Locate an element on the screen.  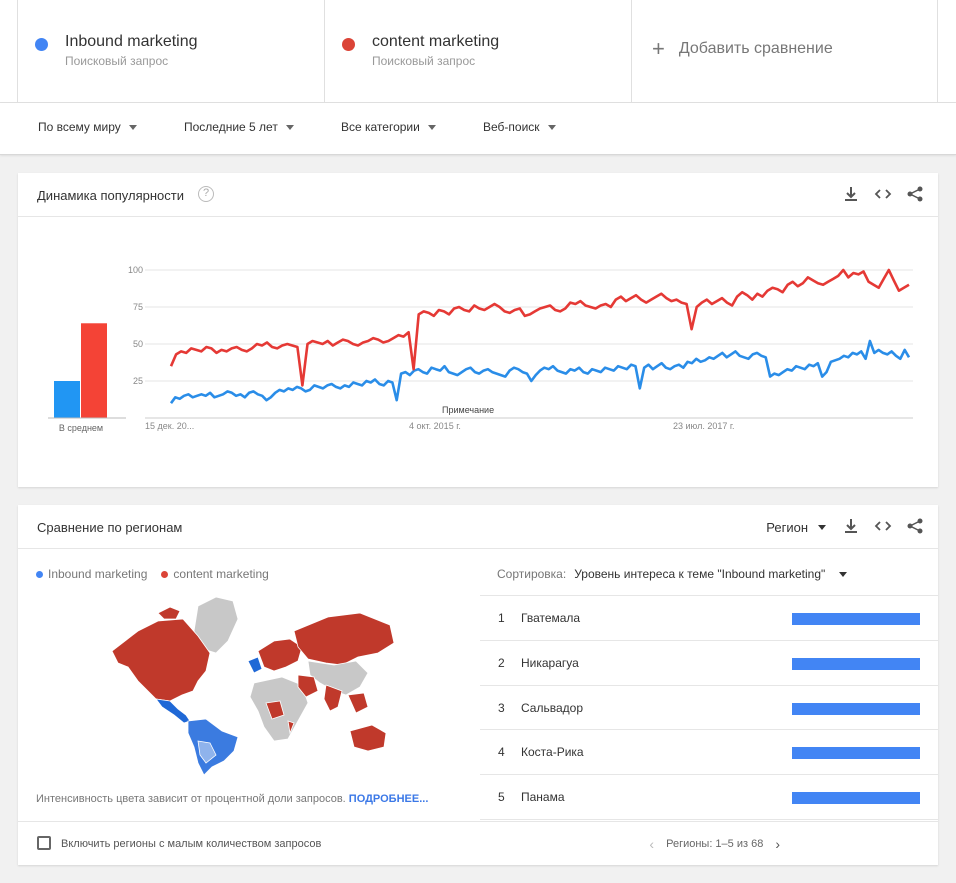
help-icon: ? is located at coordinates (206, 194).